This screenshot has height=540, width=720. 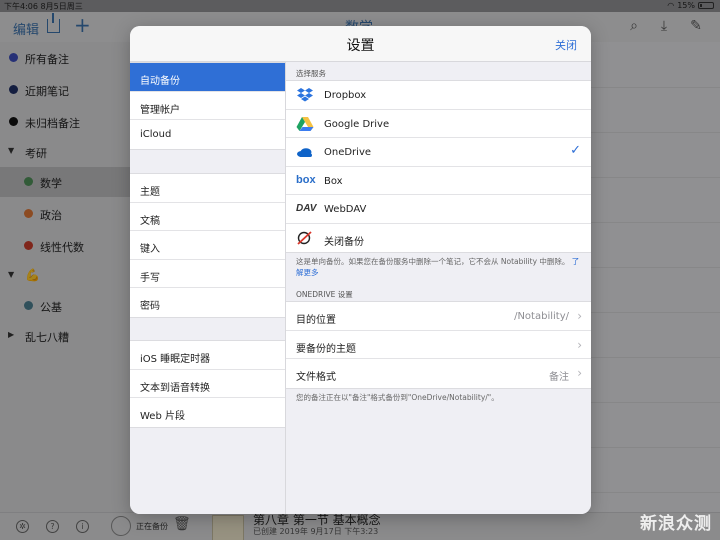 What do you see at coordinates (324, 294) in the screenshot?
I see `section-header-onedrive: ONEDRIVE 设置` at bounding box center [324, 294].